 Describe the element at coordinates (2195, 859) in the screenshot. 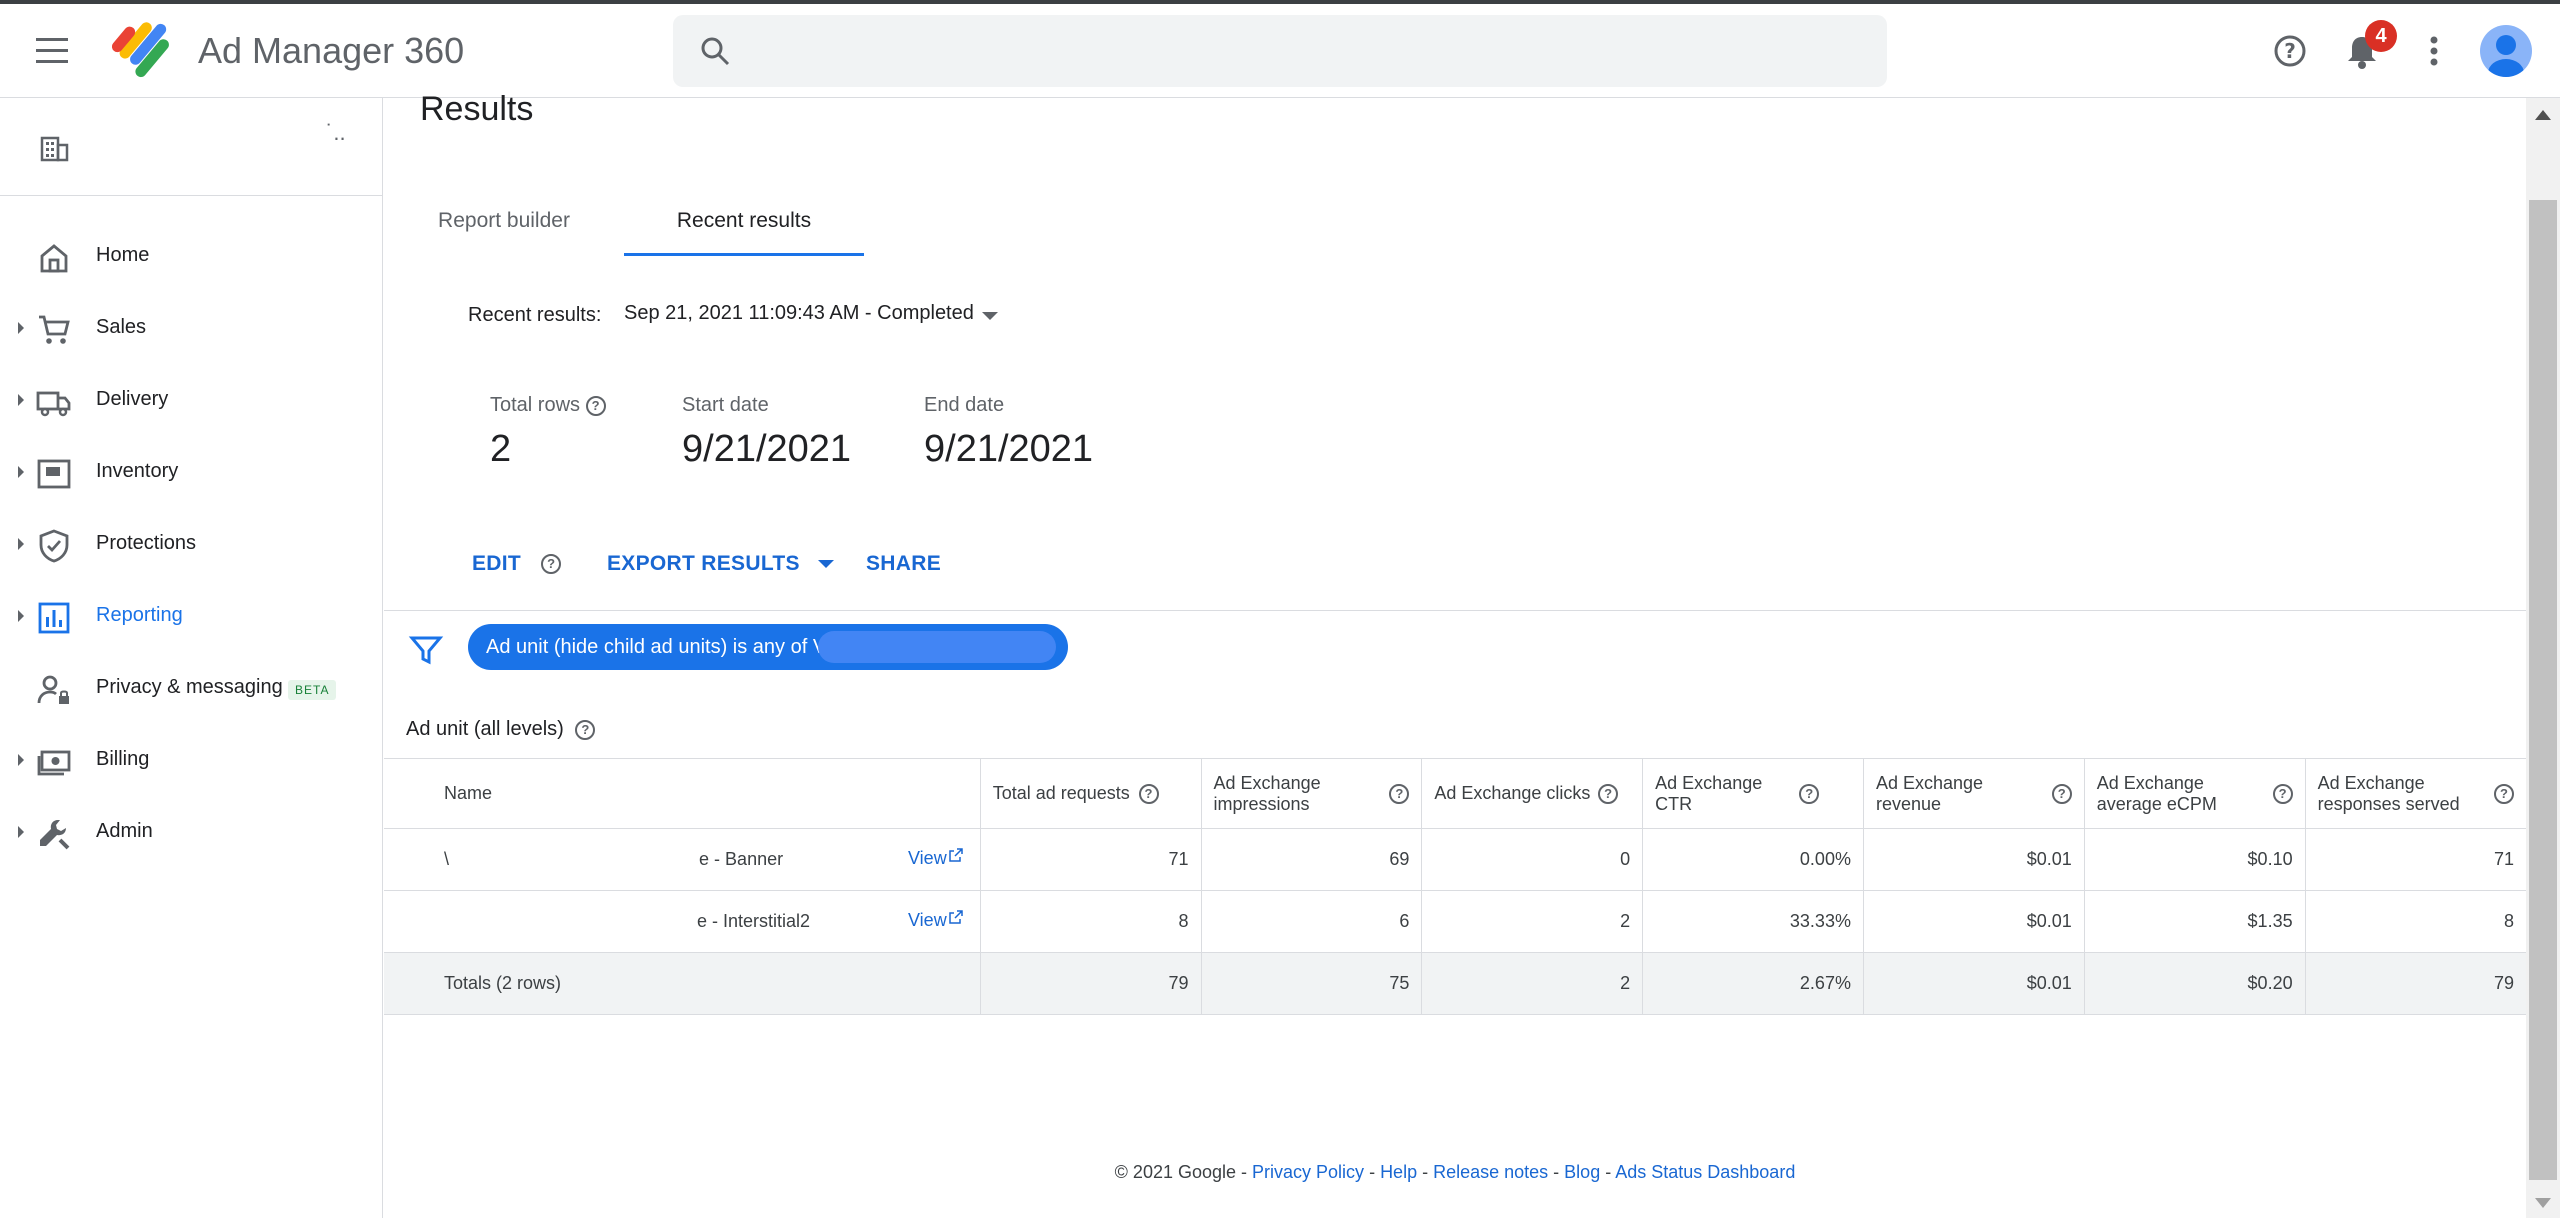

I see `cell-adx-ecpm: $0.10` at that location.